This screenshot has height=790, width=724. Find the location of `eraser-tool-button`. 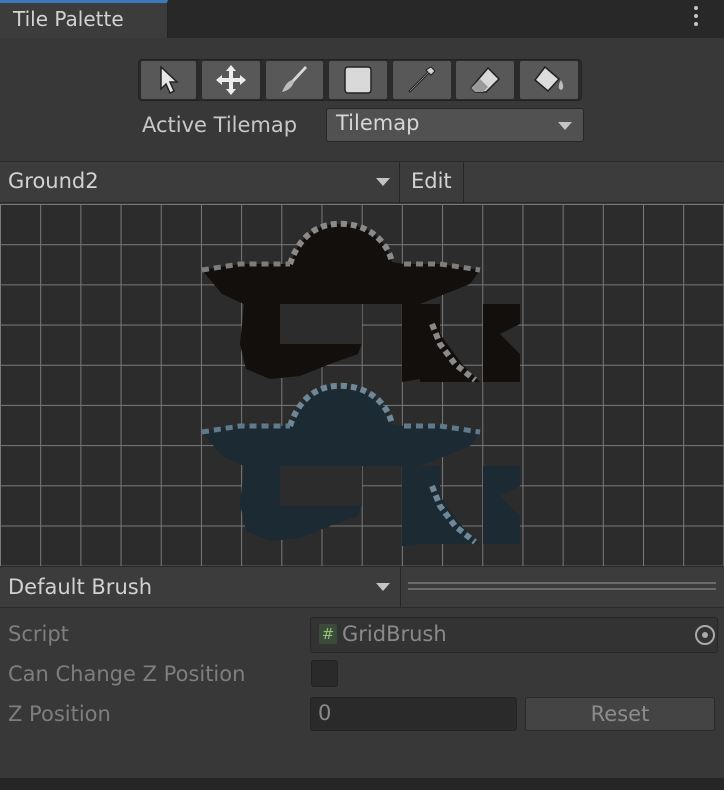

eraser-tool-button is located at coordinates (485, 80).